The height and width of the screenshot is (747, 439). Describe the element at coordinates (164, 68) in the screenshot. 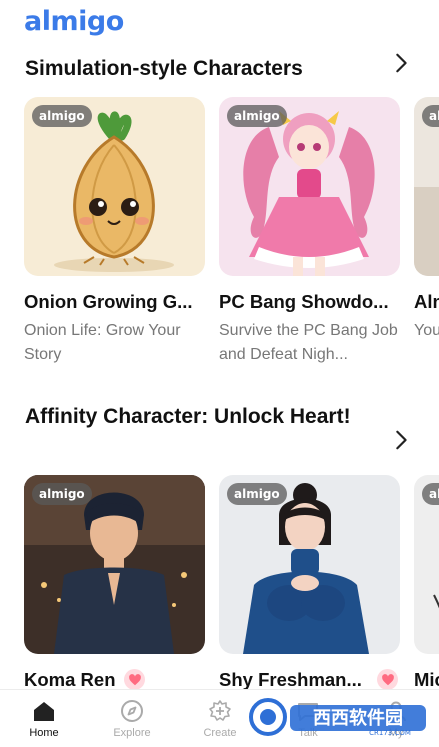

I see `section-title-simulation: Simulation-style Characters` at that location.